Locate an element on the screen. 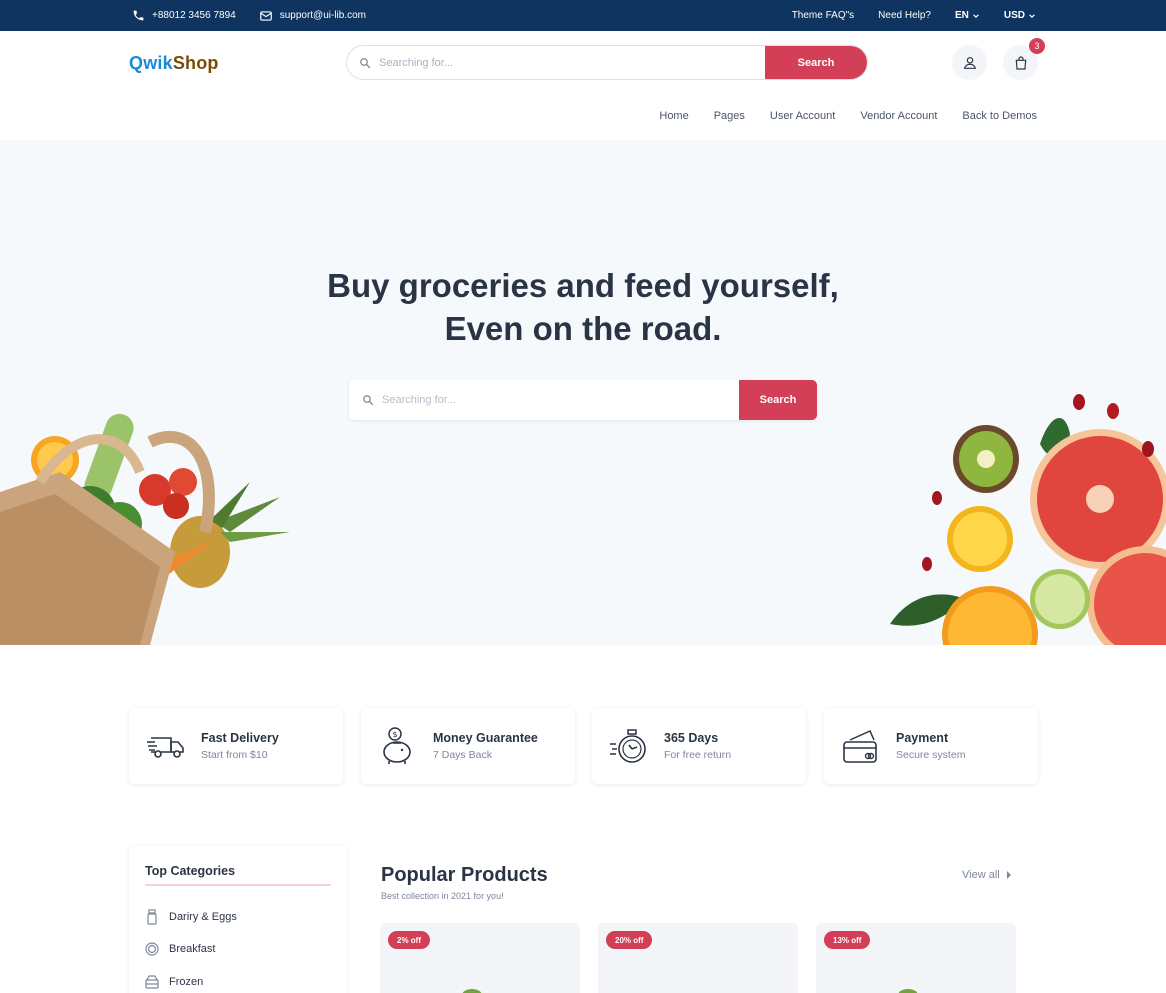 This screenshot has width=1166, height=993. product-card: 20% off is located at coordinates (698, 958).